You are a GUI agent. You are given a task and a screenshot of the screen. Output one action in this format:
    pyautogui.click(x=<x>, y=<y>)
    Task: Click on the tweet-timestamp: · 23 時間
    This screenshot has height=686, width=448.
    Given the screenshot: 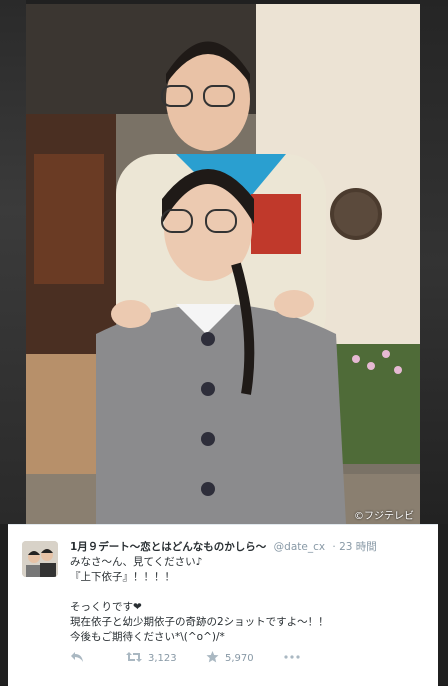 What is the action you would take?
    pyautogui.click(x=354, y=547)
    